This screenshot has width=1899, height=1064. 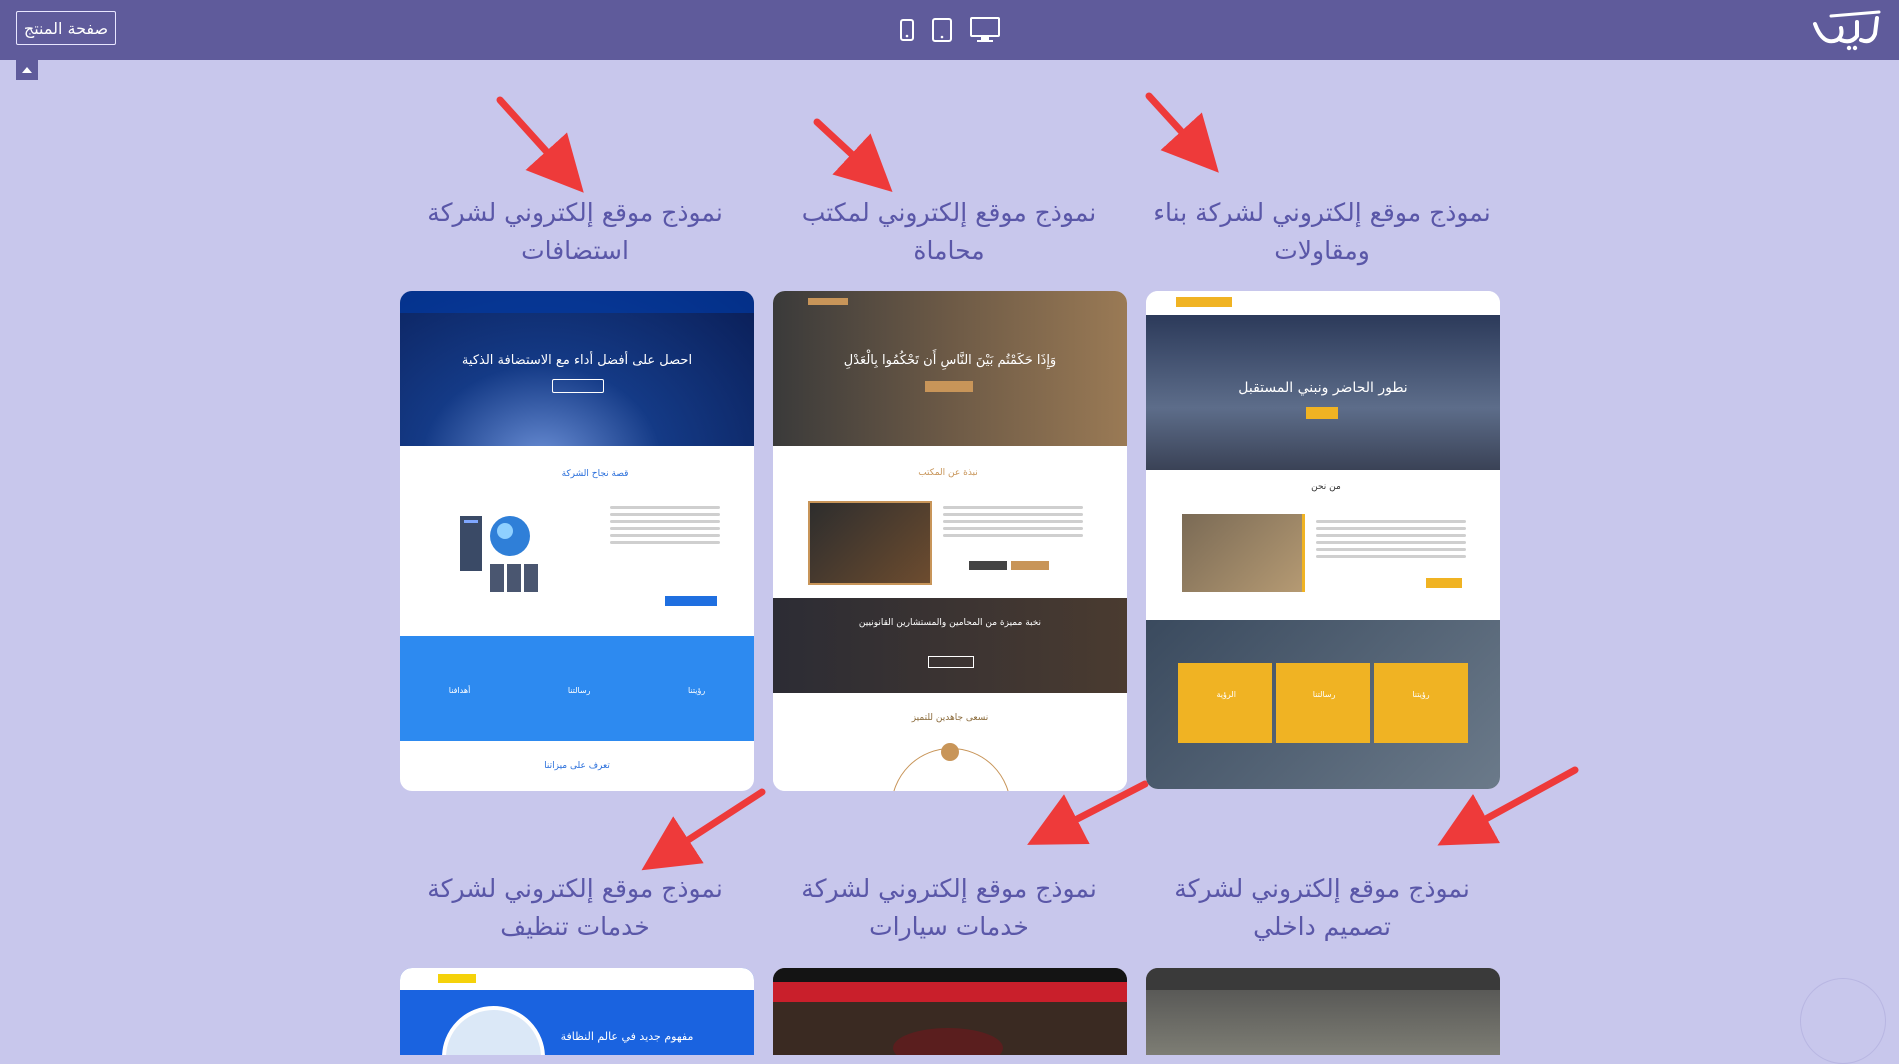 I want to click on hosting-hero-text: احصل على أفضل أداء مع الاستضافة الذكية, so click(x=577, y=360).